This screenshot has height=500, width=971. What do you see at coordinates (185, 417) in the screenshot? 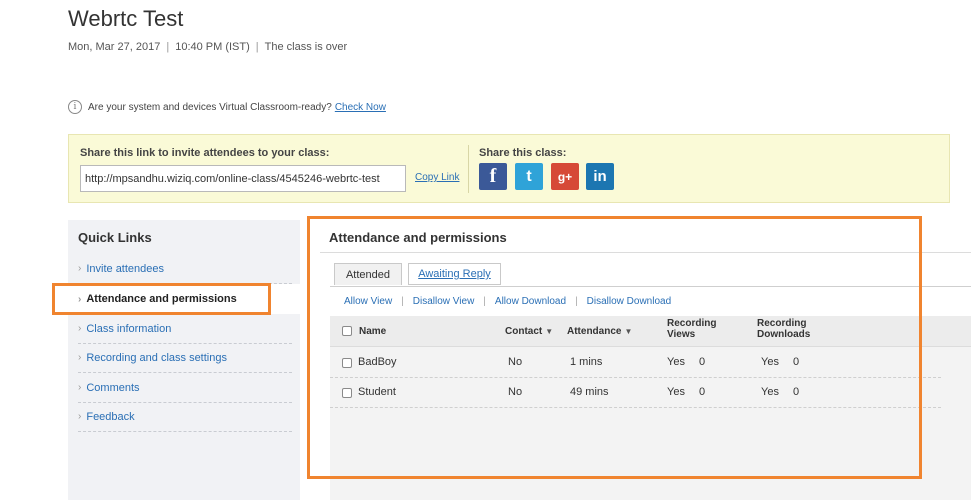
I see `sidebar-item-feedback: › Feedback` at bounding box center [185, 417].